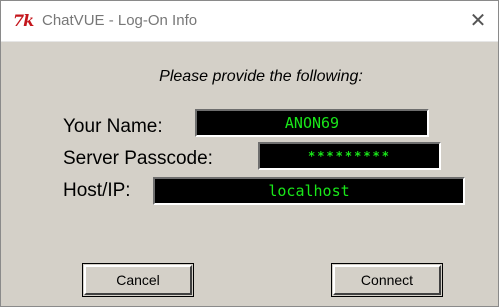  Describe the element at coordinates (261, 76) in the screenshot. I see `instructions-text: Please provide the following:` at that location.